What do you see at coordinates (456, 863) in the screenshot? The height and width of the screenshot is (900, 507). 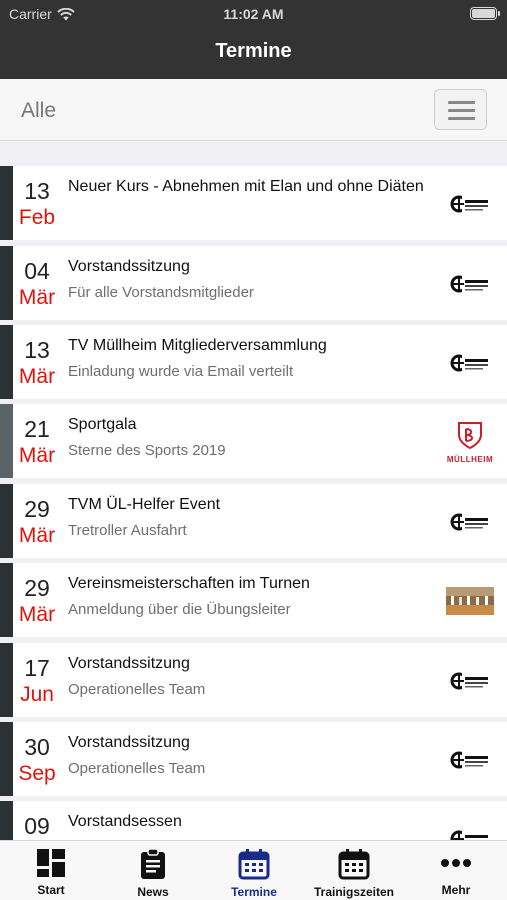 I see `more-icon` at bounding box center [456, 863].